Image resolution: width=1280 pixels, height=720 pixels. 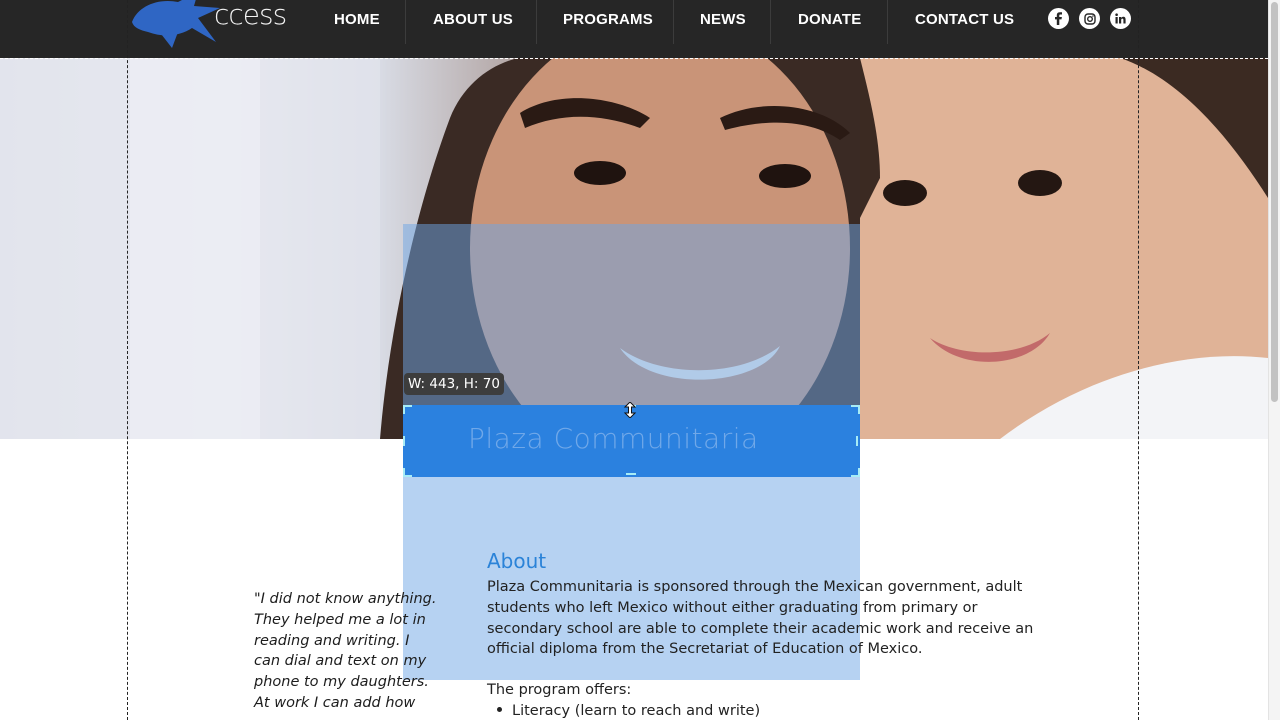 What do you see at coordinates (636, 711) in the screenshot?
I see `offer-text: Literacy (learn to reach and write)` at bounding box center [636, 711].